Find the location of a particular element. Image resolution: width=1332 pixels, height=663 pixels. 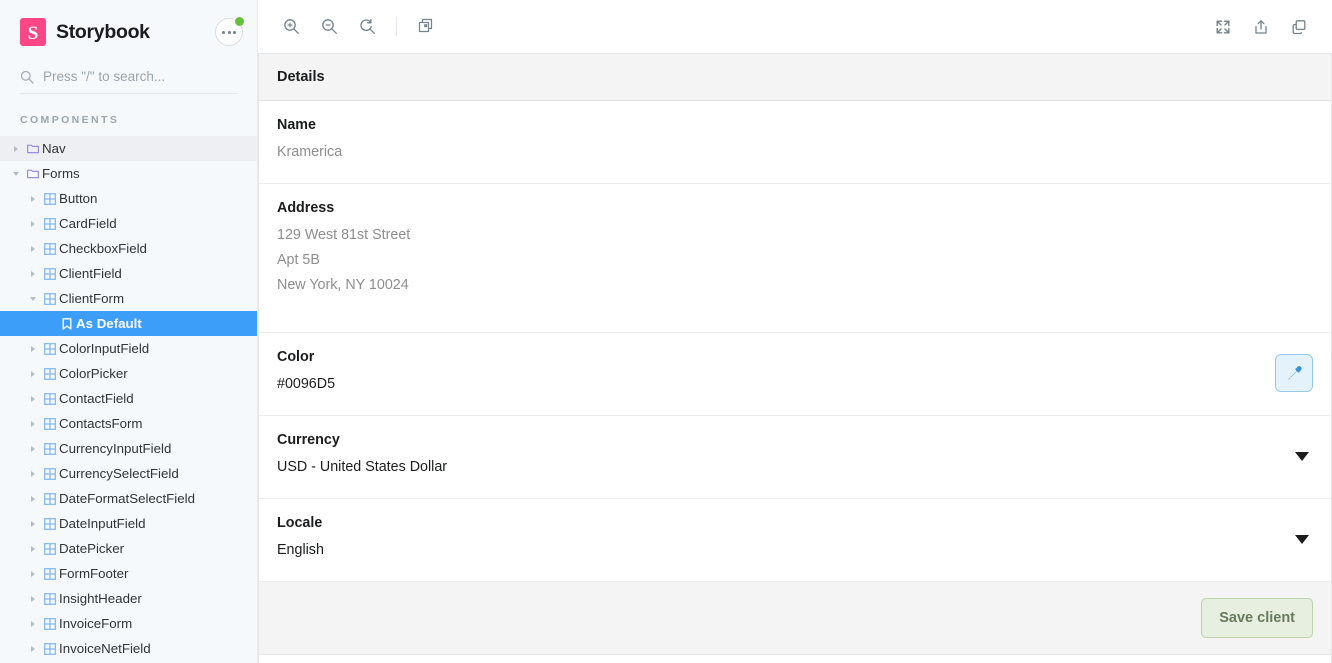

tree-section-title: COMPONENTS is located at coordinates (70, 120).